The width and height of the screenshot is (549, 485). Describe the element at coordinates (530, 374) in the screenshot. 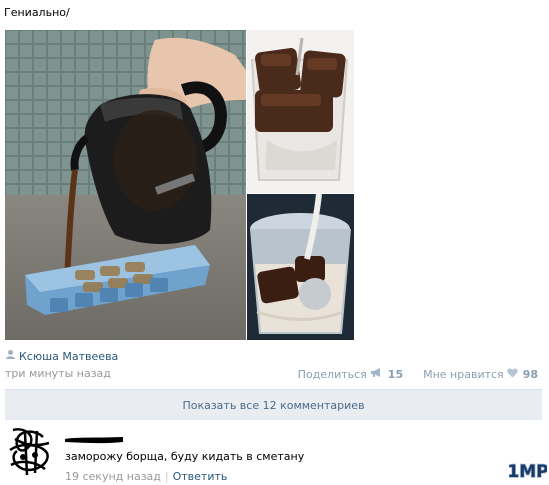

I see `like-count: 98` at that location.